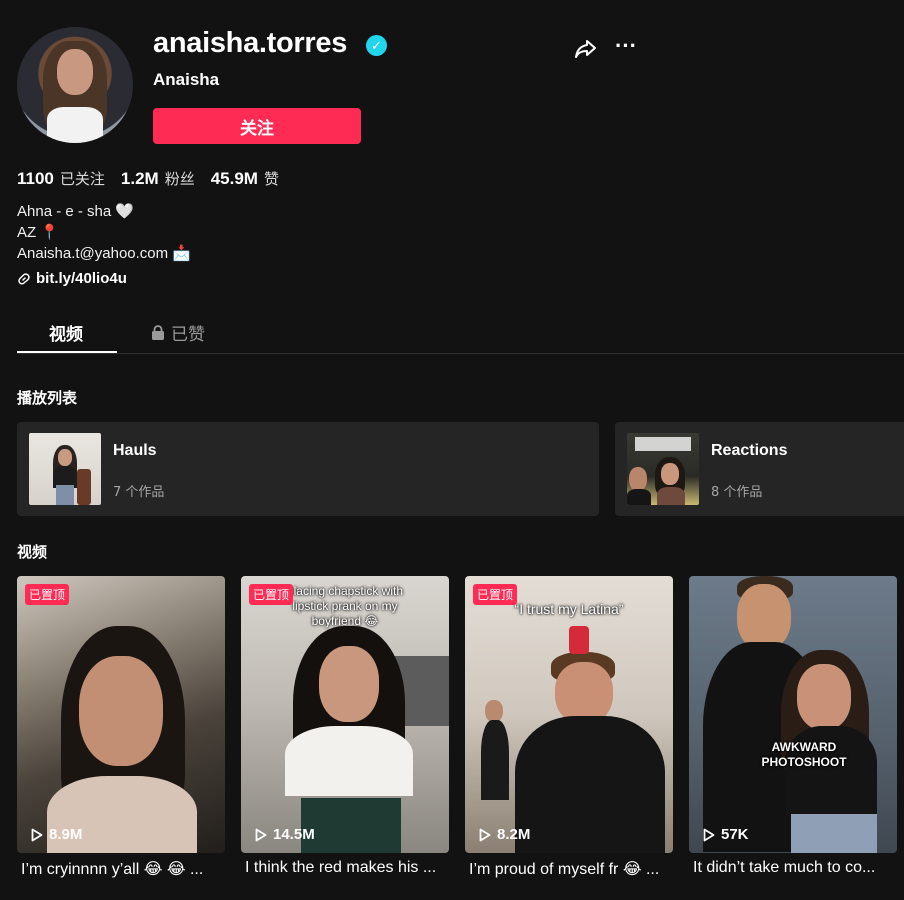 The width and height of the screenshot is (904, 900). I want to click on tab-liked: 已赞, so click(178, 332).